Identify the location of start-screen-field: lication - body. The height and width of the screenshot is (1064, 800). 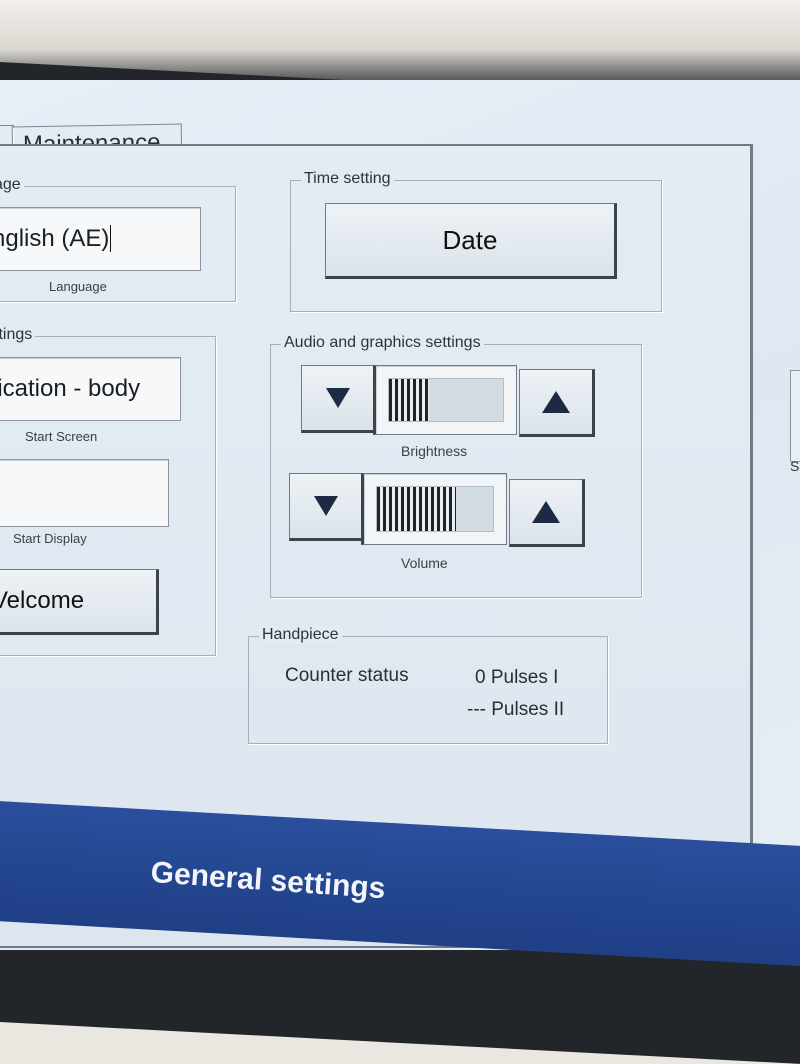
(90, 389).